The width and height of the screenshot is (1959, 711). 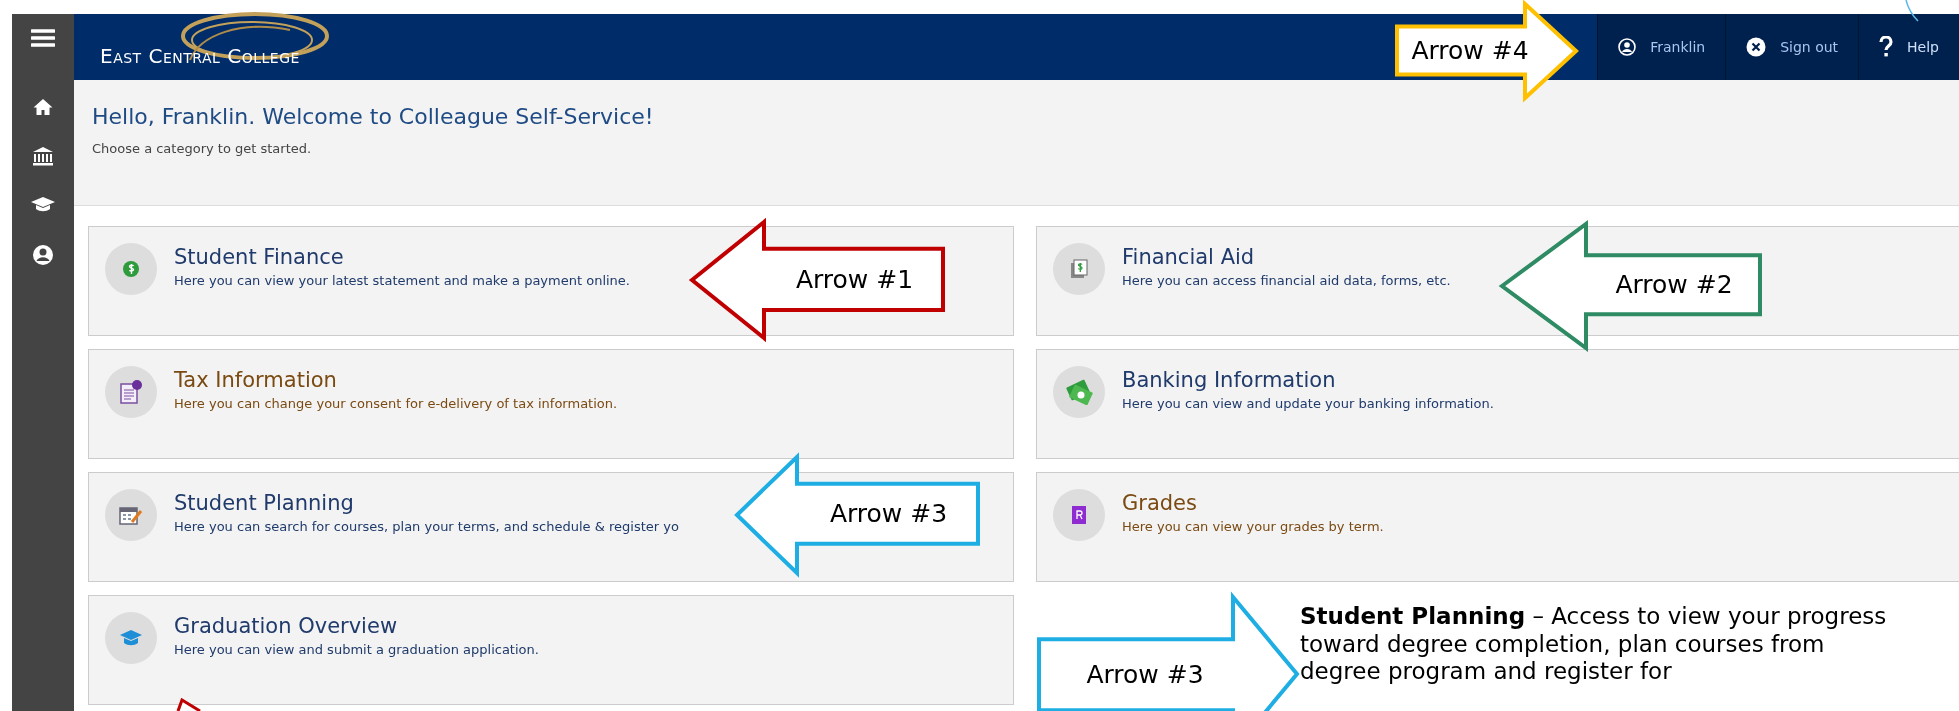 I want to click on category-description: Here you can view and submit a graduation application., so click(x=356, y=649).